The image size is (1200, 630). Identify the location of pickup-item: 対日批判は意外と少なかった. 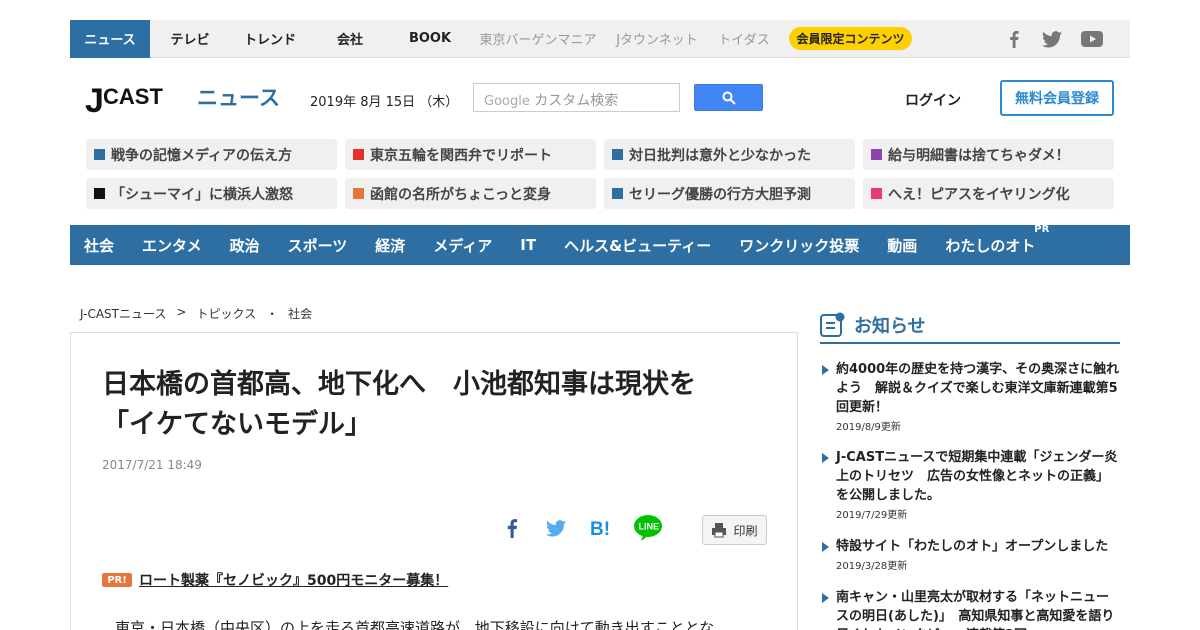
(729, 154).